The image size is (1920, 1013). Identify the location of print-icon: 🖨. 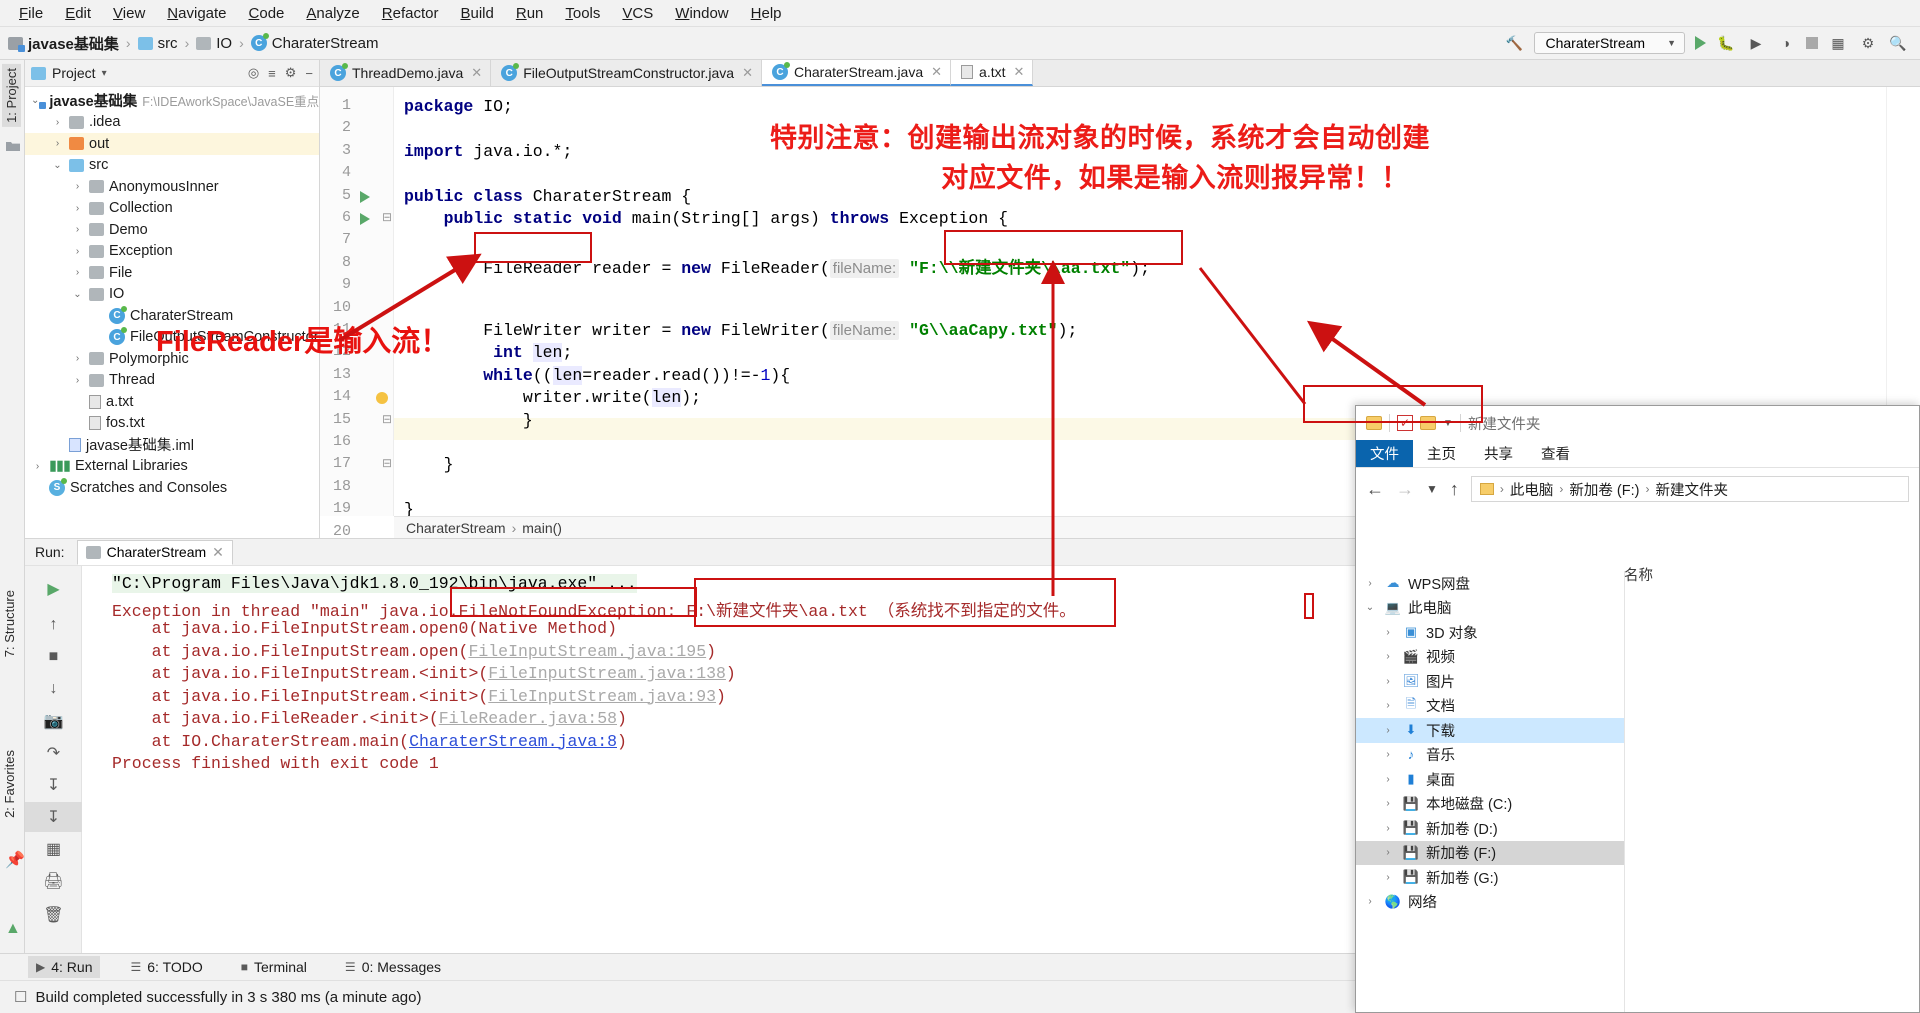
(53, 881).